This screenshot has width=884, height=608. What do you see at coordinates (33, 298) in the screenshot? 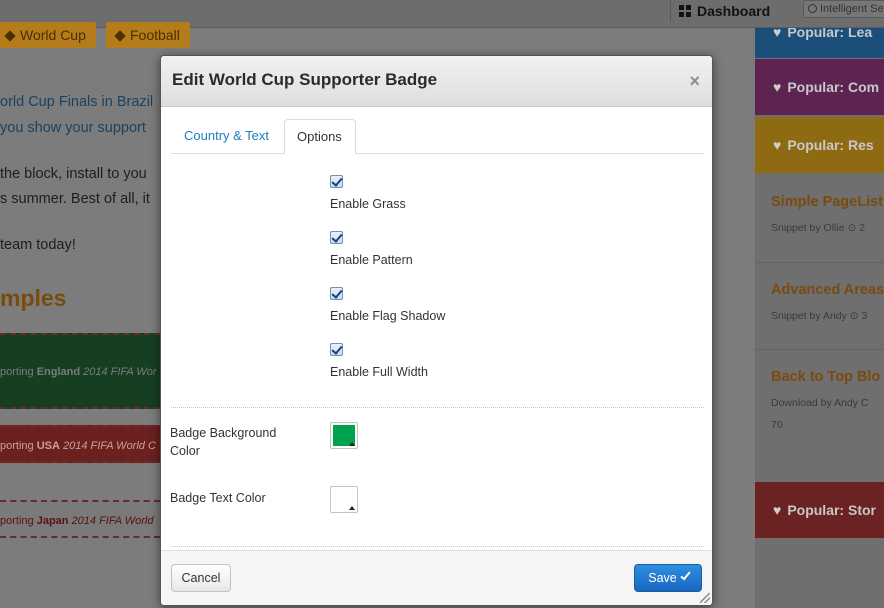
I see `section-heading: mples` at bounding box center [33, 298].